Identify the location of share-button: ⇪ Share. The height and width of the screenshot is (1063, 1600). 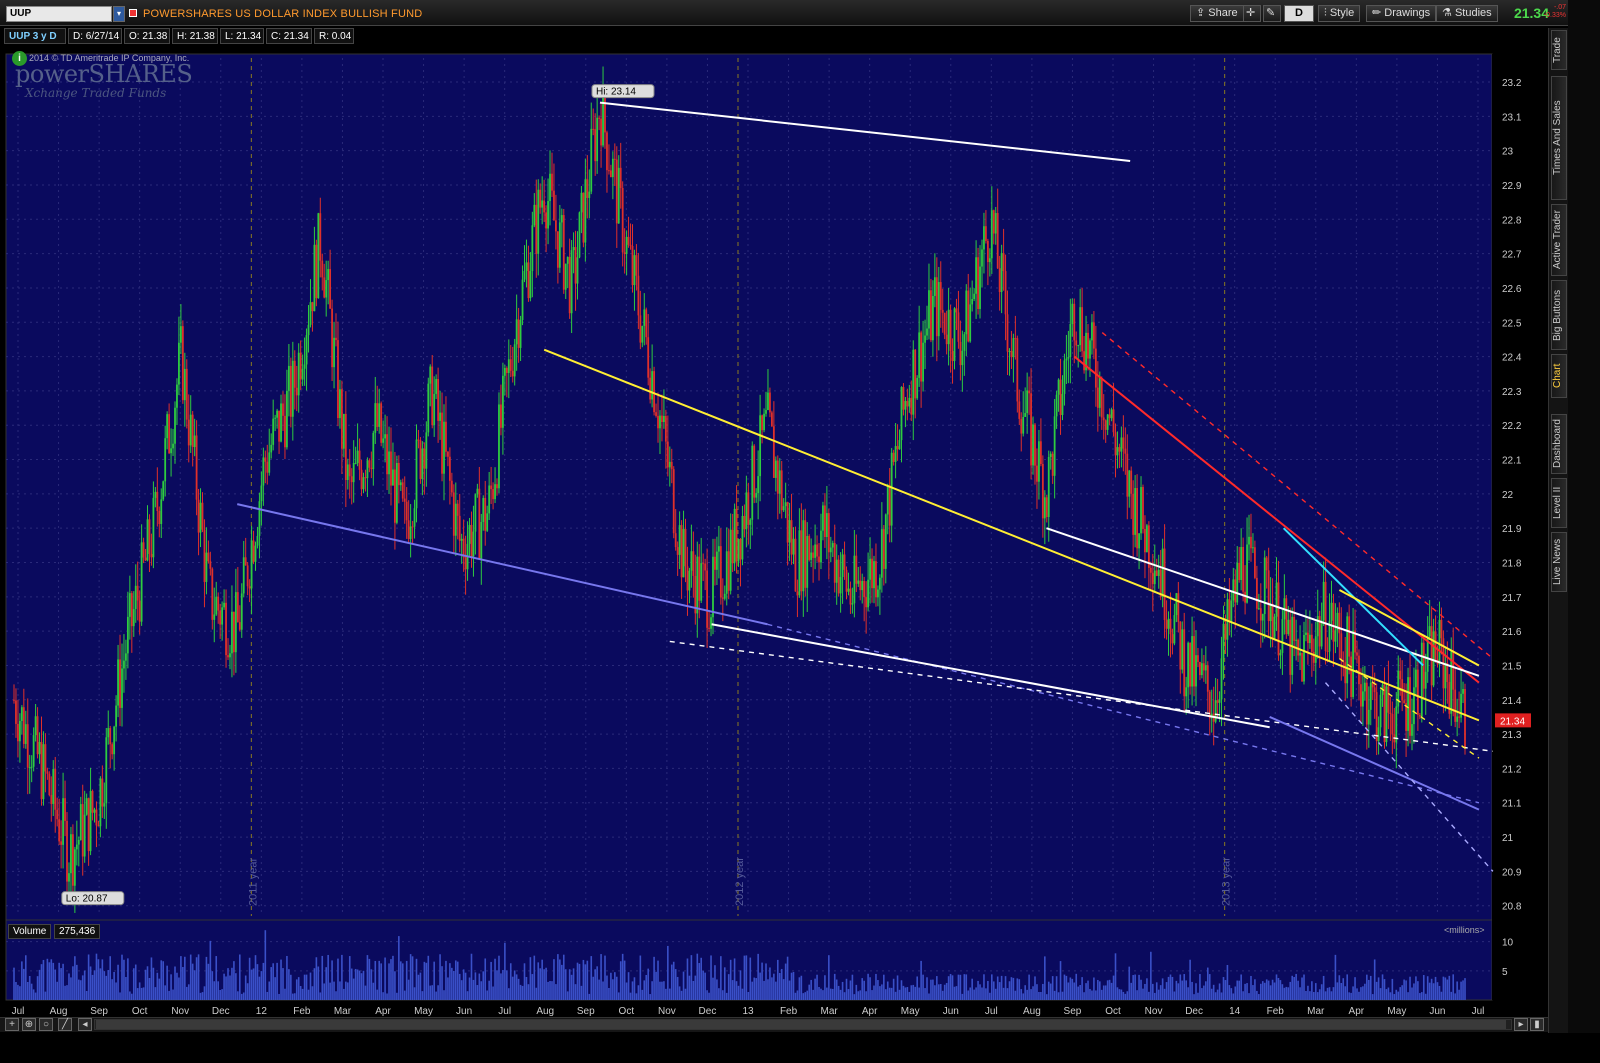
(1217, 13).